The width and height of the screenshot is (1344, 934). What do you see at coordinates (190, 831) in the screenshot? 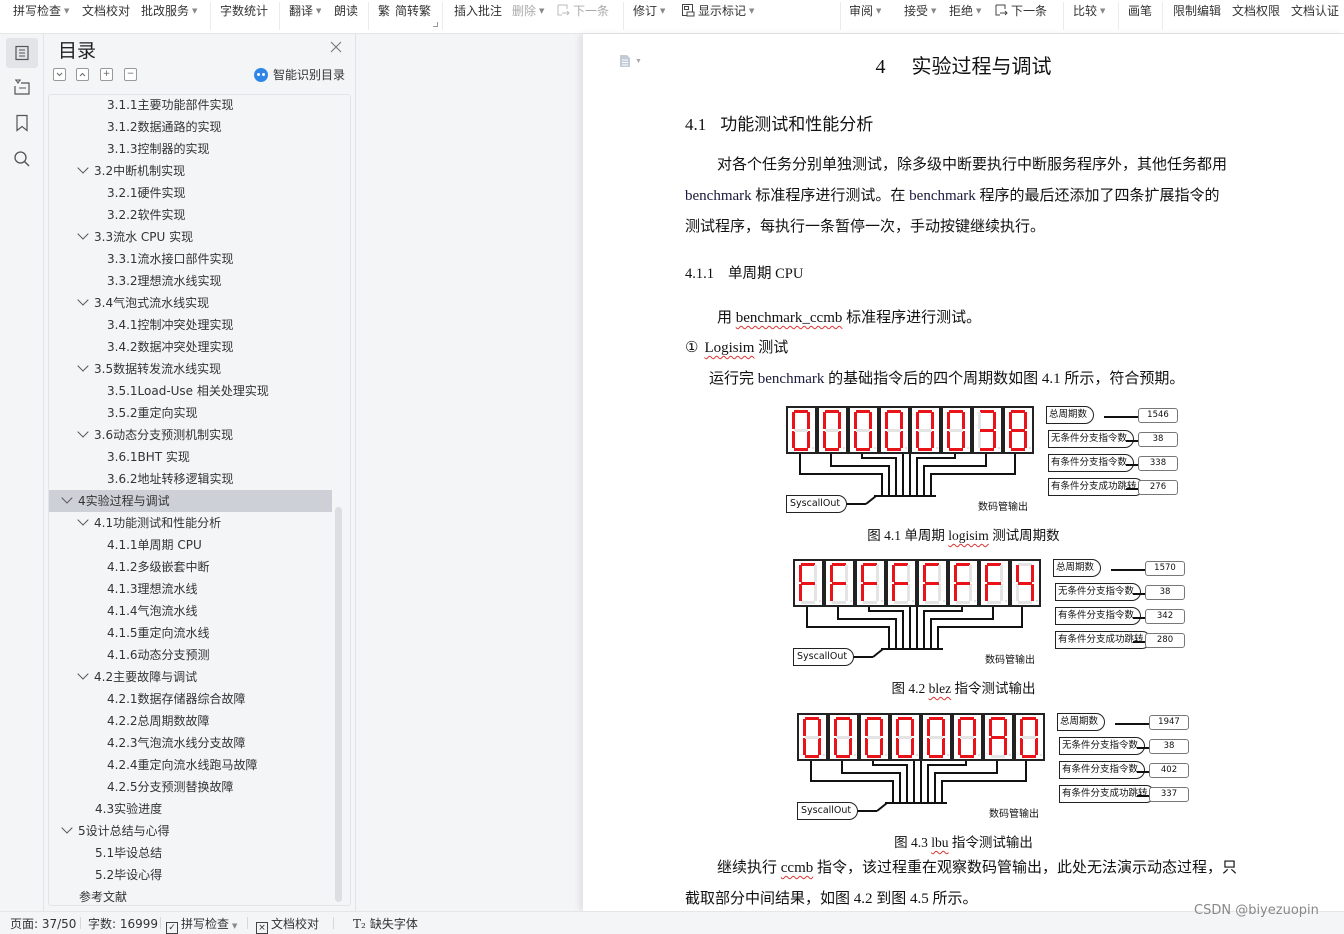
I see `toc-item: 5设计总结与心得` at bounding box center [190, 831].